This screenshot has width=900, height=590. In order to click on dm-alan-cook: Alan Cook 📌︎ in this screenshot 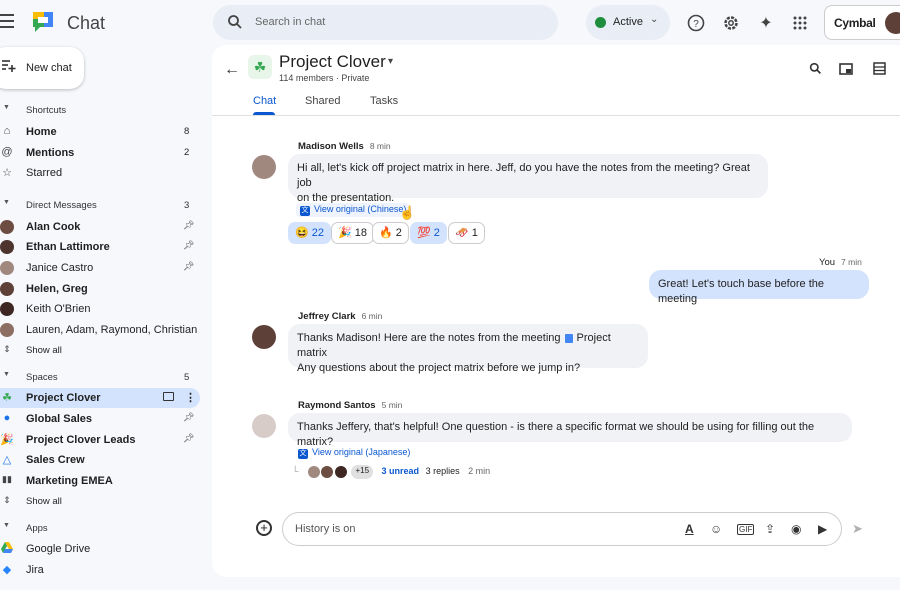, I will do `click(100, 227)`.